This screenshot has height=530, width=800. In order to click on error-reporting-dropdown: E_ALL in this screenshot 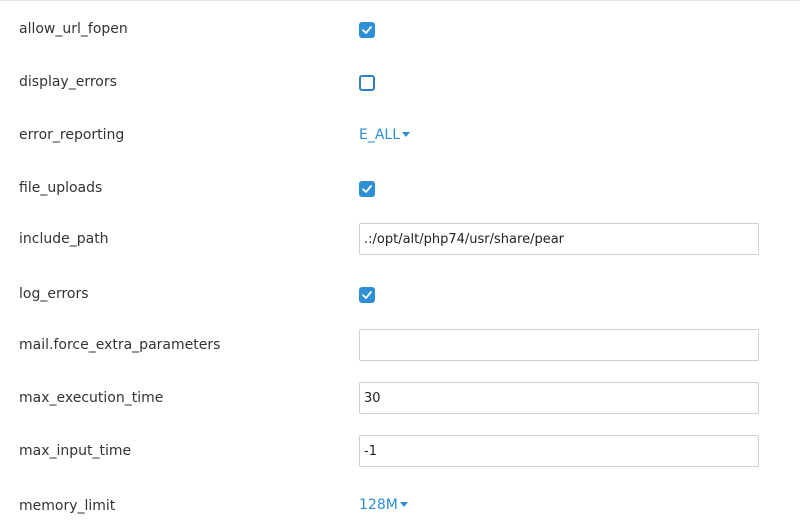, I will do `click(385, 135)`.